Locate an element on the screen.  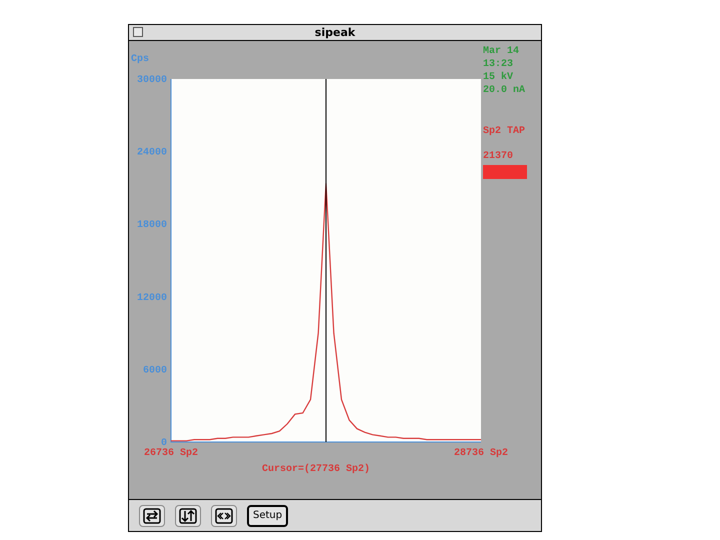
y-tick-label: 30000 is located at coordinates (151, 80).